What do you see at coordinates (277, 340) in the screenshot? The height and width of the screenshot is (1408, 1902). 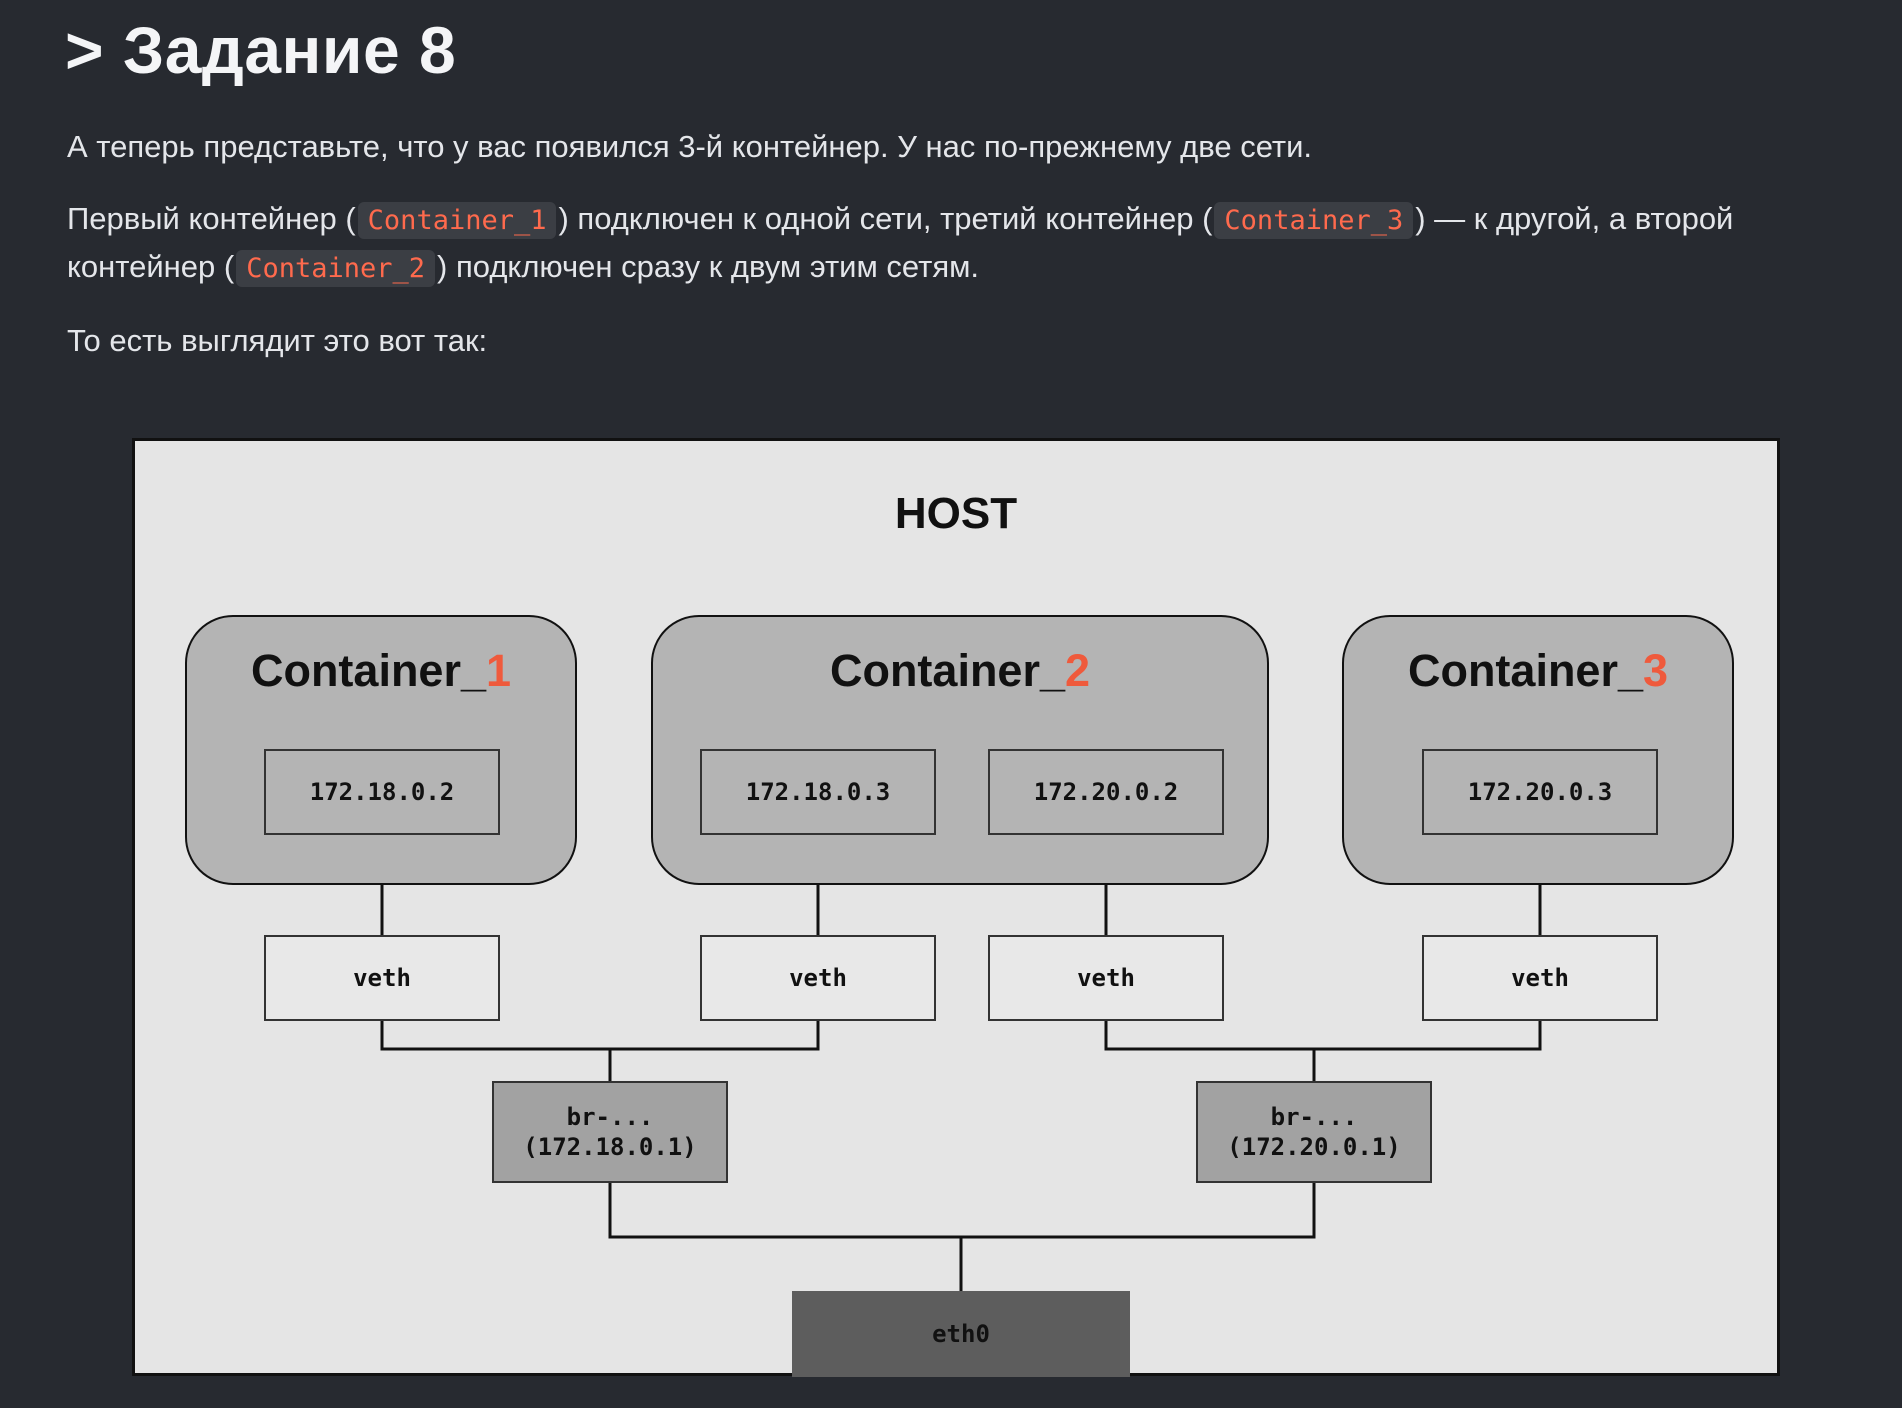 I see `diagram-caption: То есть выглядит это вот так:` at bounding box center [277, 340].